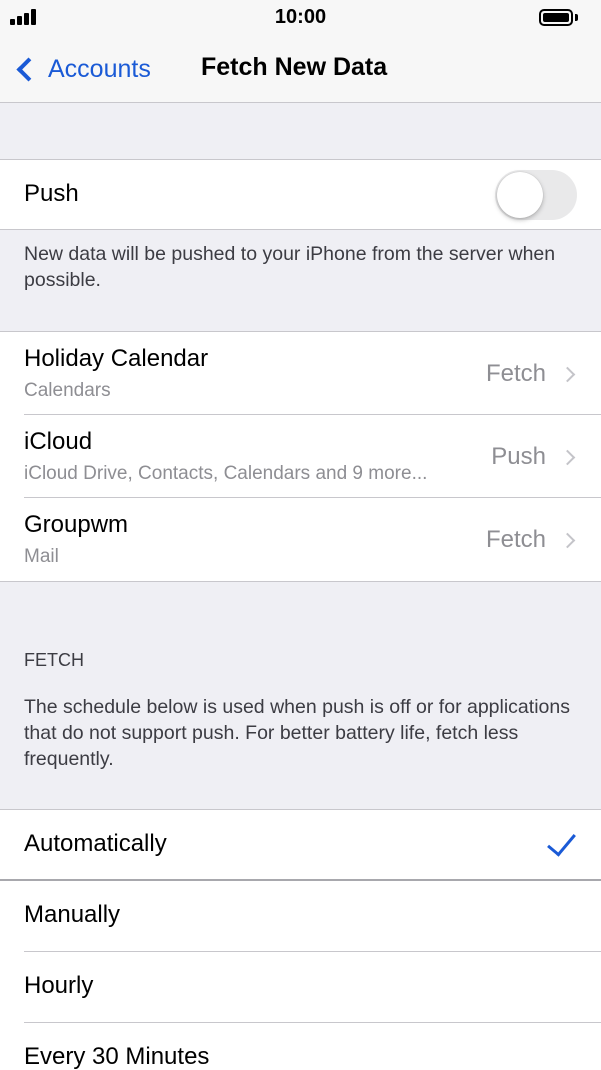 This screenshot has width=601, height=1070. Describe the element at coordinates (116, 358) in the screenshot. I see `account-title: Holiday Calendar` at that location.